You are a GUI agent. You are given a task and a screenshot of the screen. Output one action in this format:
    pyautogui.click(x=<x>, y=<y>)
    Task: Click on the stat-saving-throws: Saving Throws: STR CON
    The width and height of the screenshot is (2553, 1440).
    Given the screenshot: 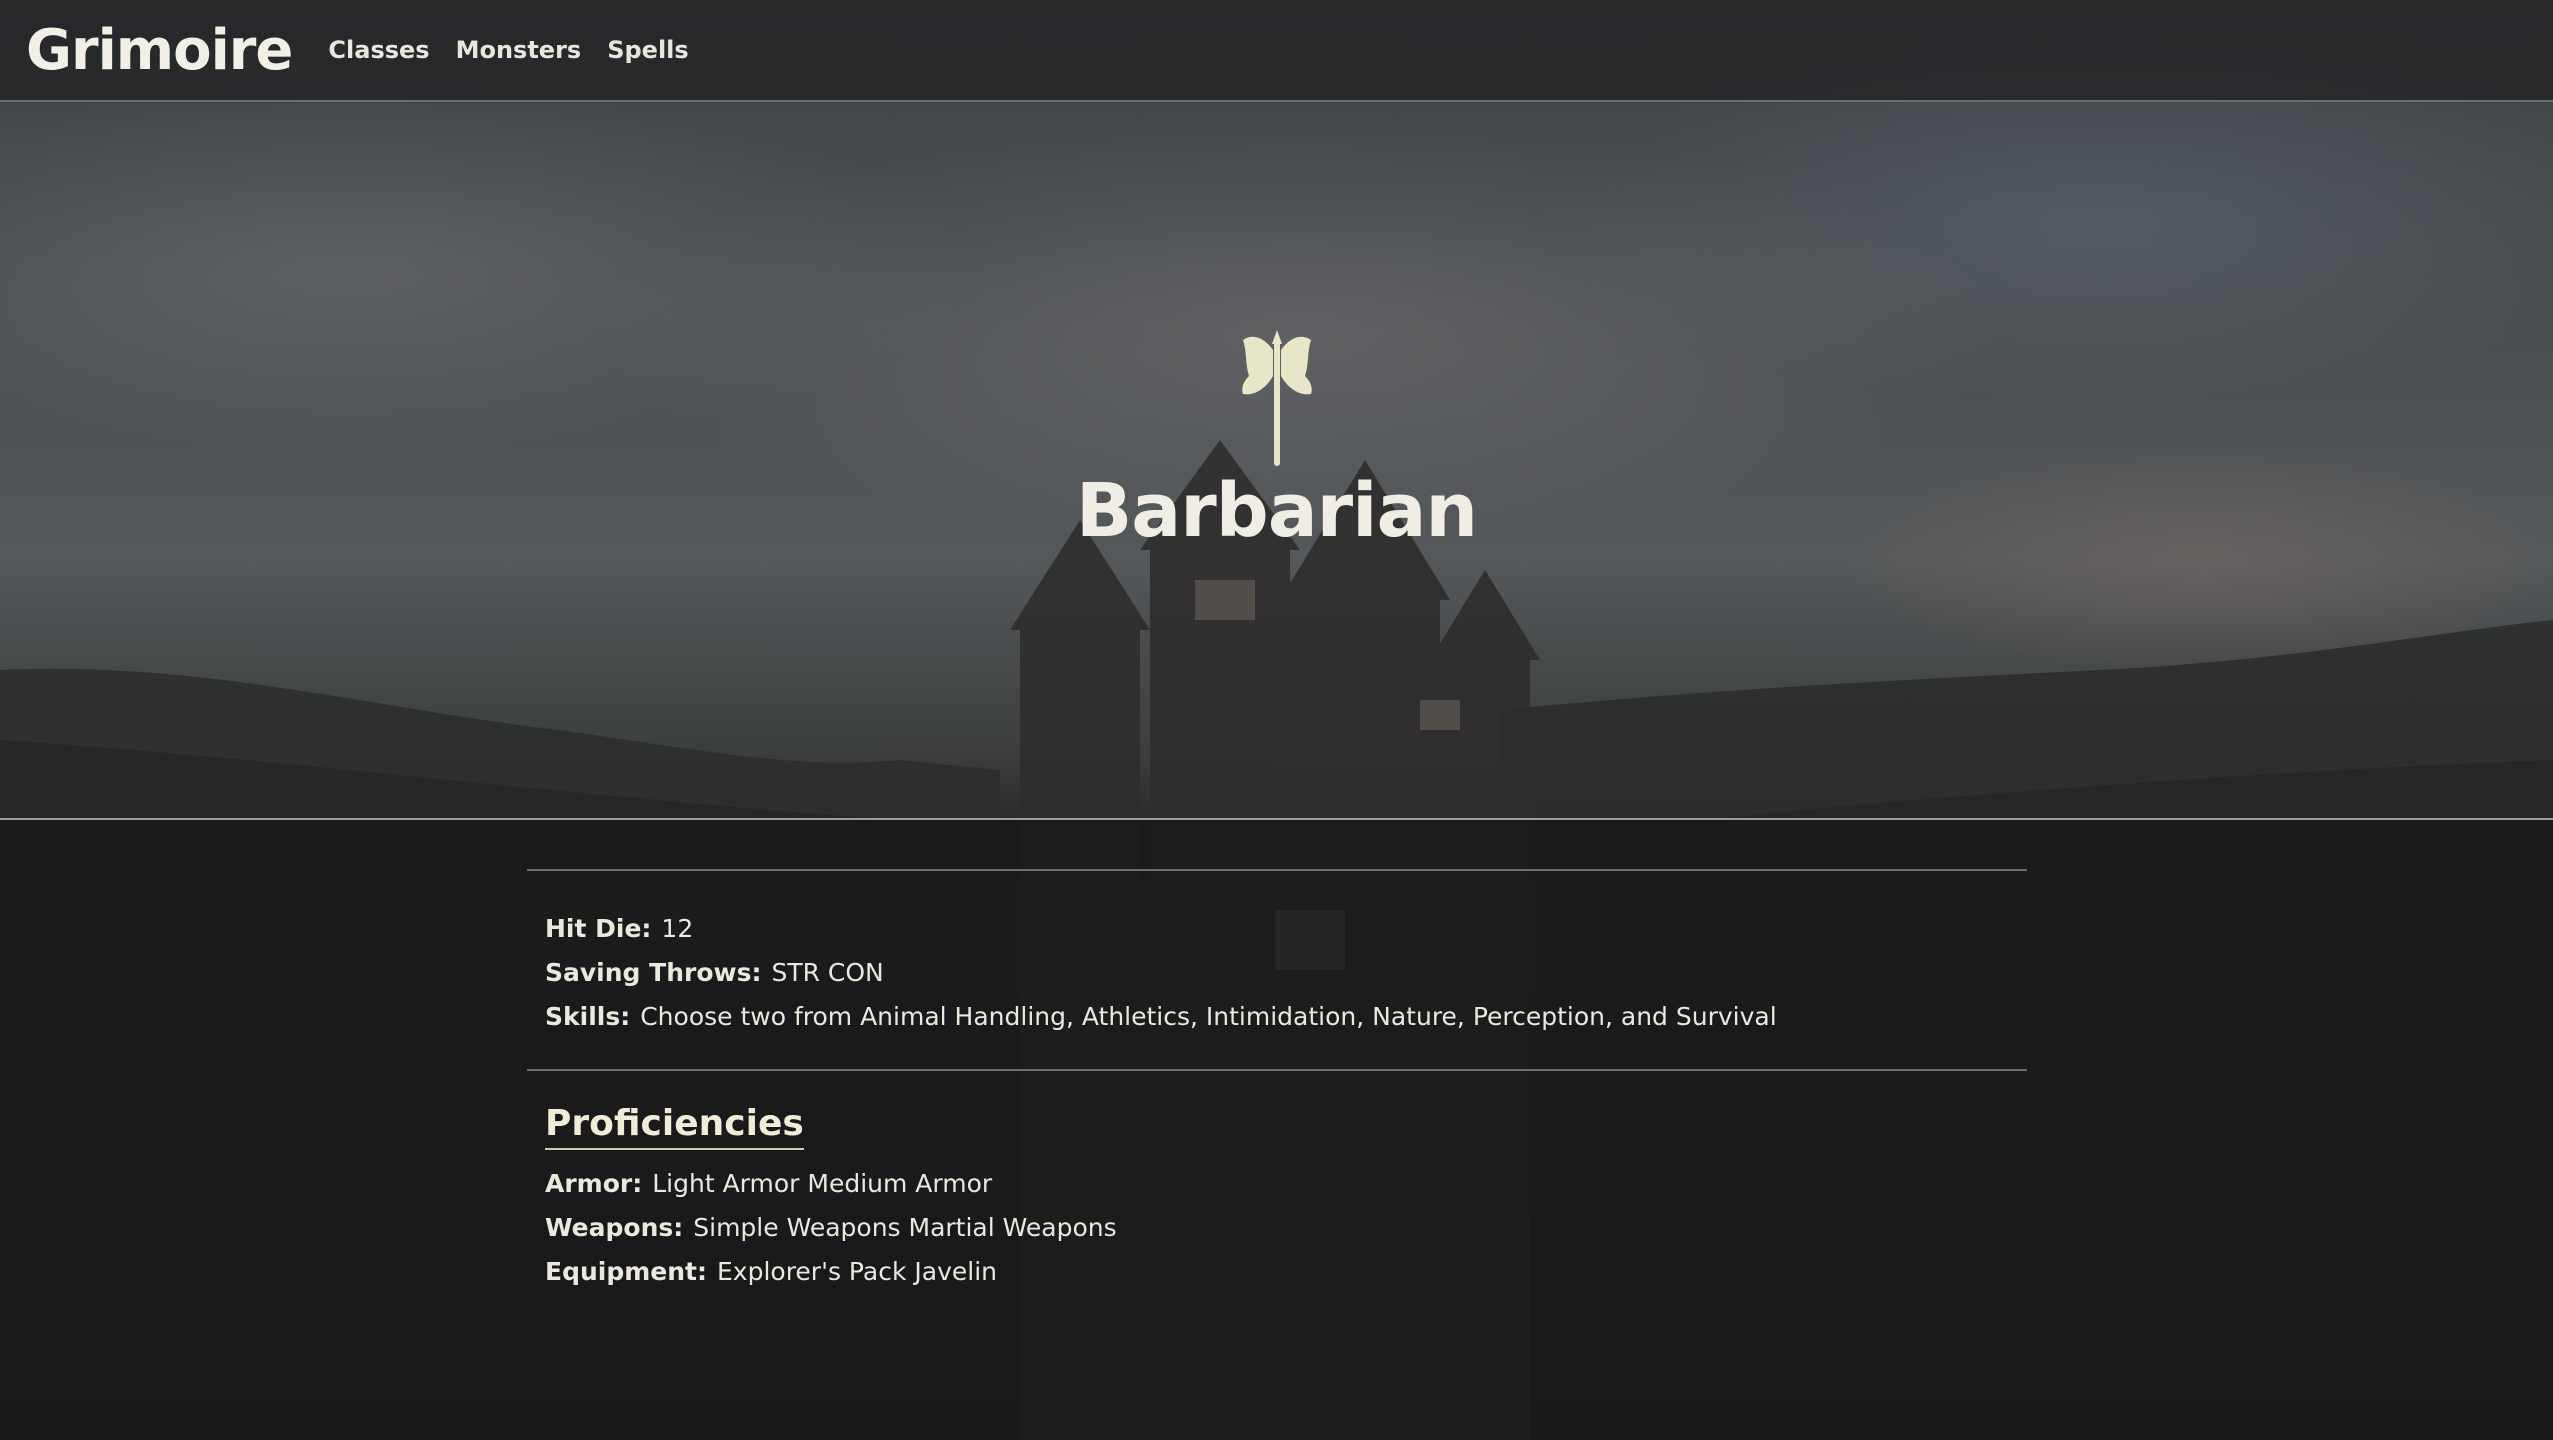 What is the action you would take?
    pyautogui.click(x=1277, y=973)
    